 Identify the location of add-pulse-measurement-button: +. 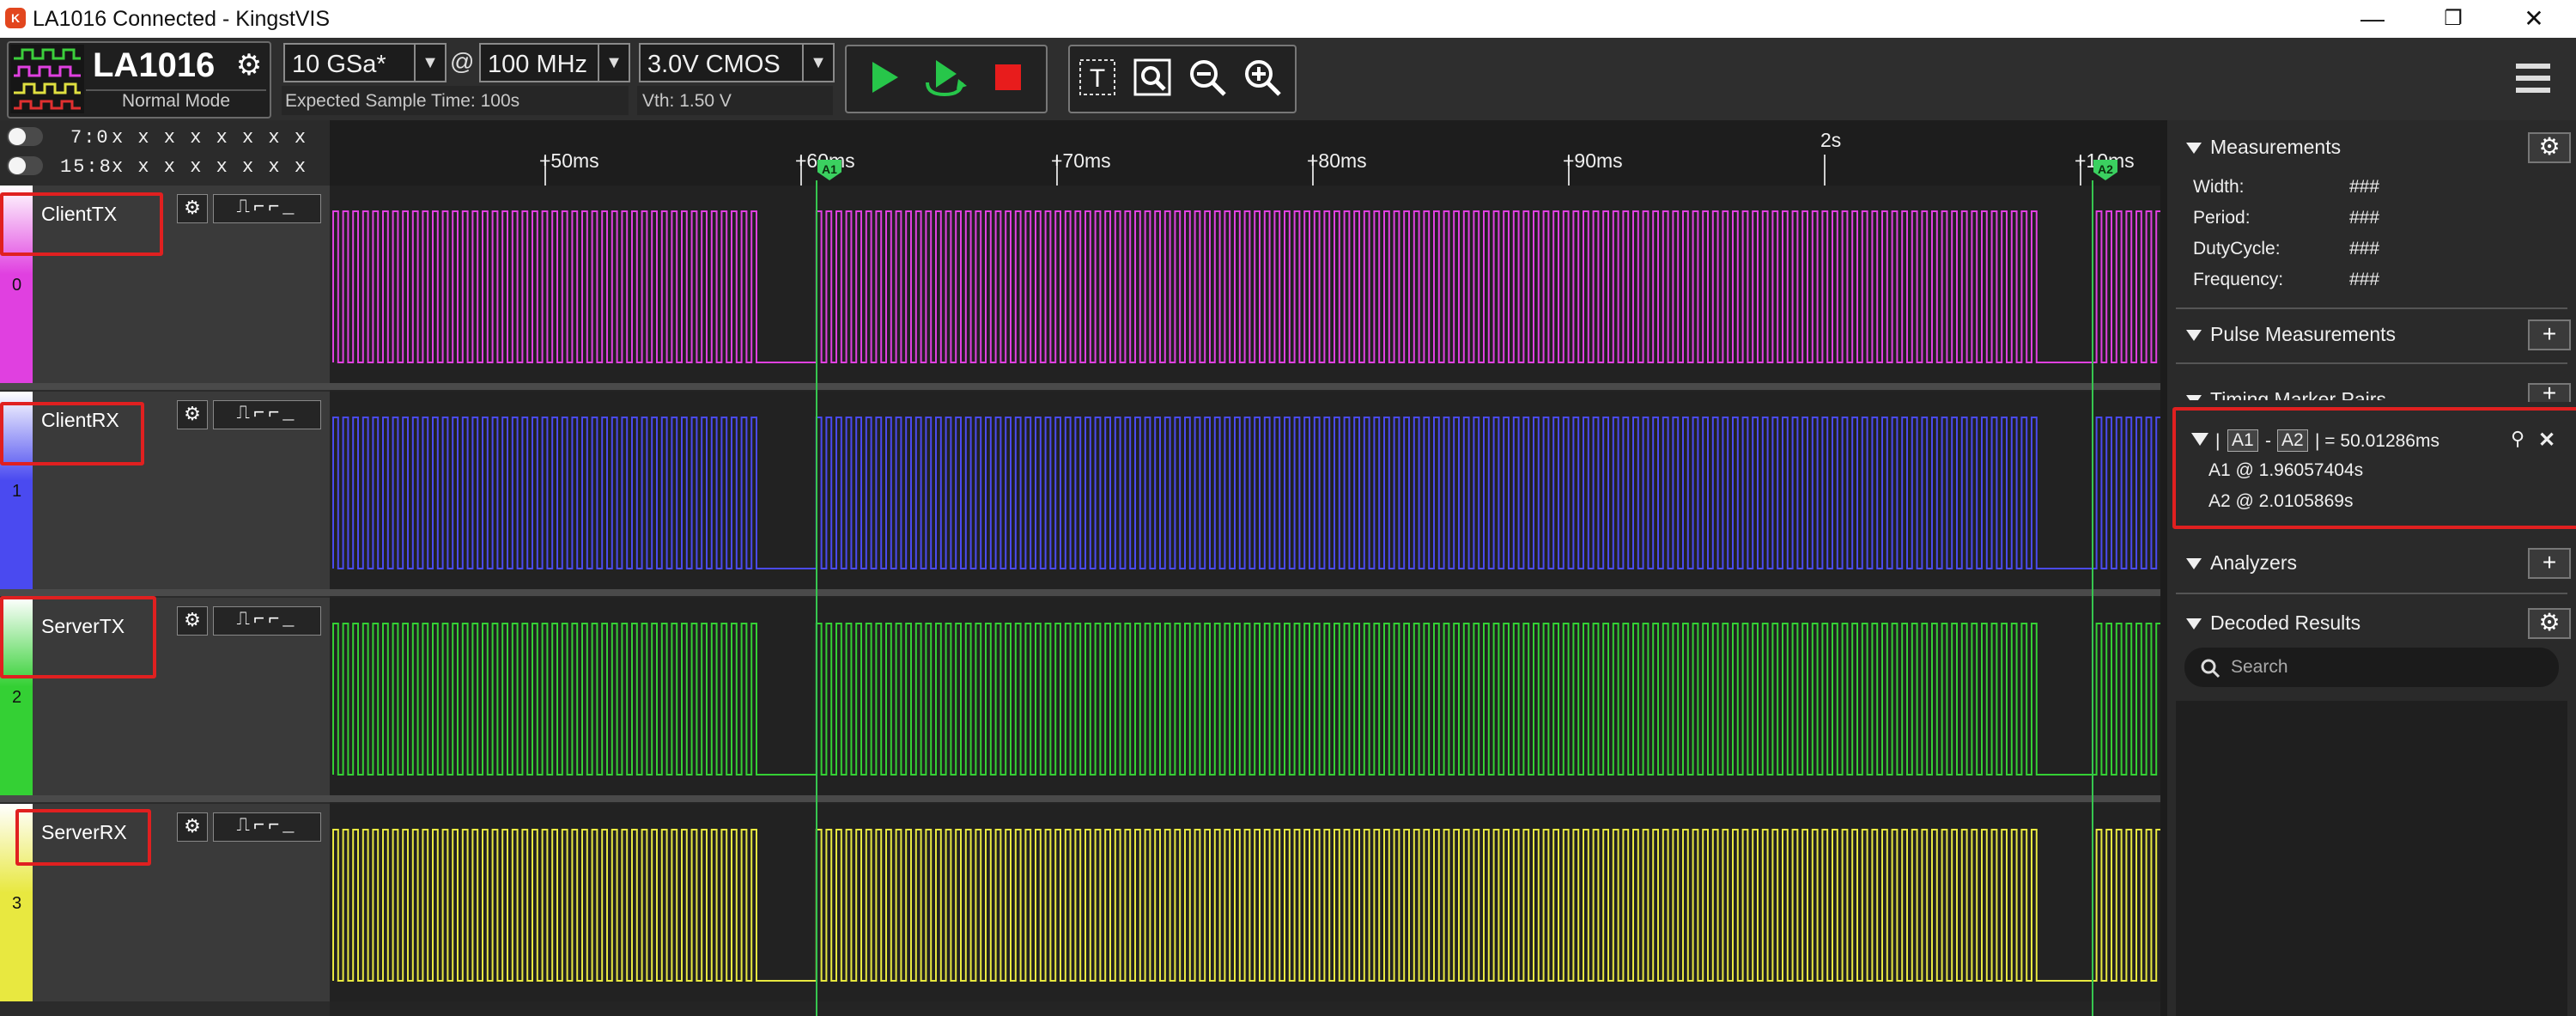
(2550, 334).